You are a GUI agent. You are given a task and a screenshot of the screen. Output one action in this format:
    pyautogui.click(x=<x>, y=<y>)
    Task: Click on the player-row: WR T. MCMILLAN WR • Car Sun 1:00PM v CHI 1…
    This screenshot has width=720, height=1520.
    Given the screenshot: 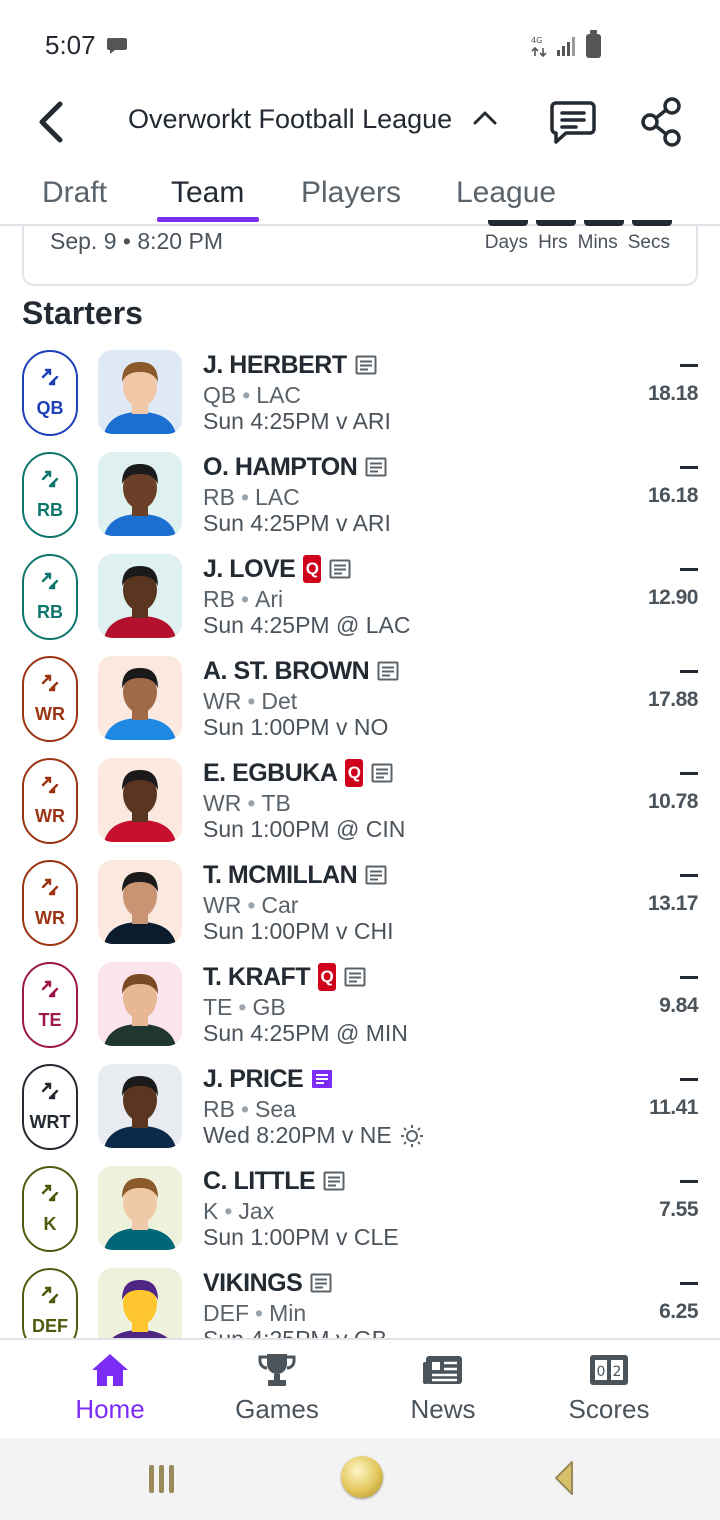 What is the action you would take?
    pyautogui.click(x=360, y=909)
    